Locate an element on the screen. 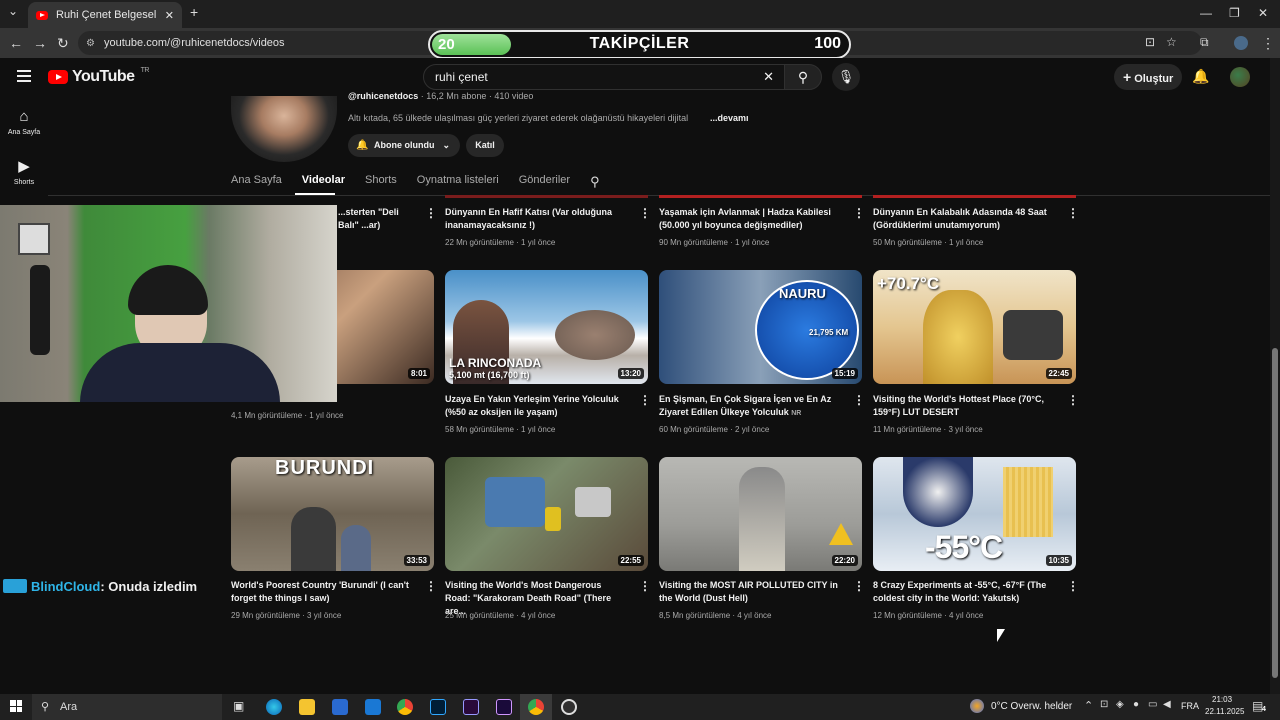  scrollbar-thumb is located at coordinates (1275, 513).